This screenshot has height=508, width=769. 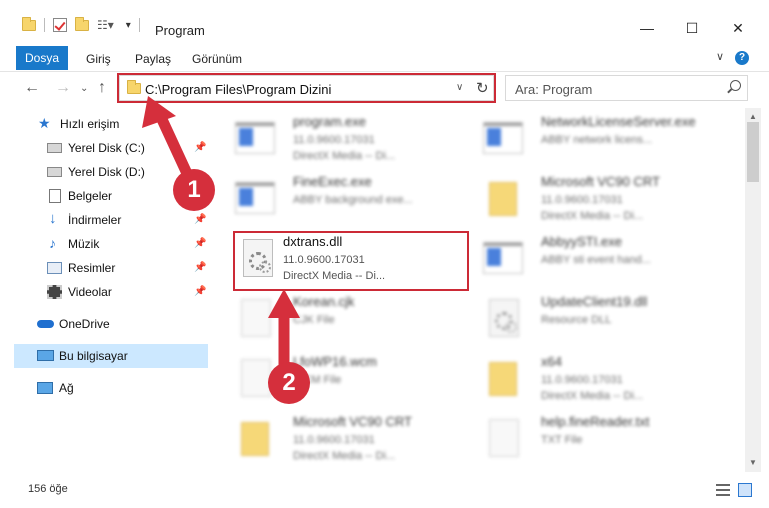 I want to click on sidebar-item-network: Ağ, so click(x=111, y=388).